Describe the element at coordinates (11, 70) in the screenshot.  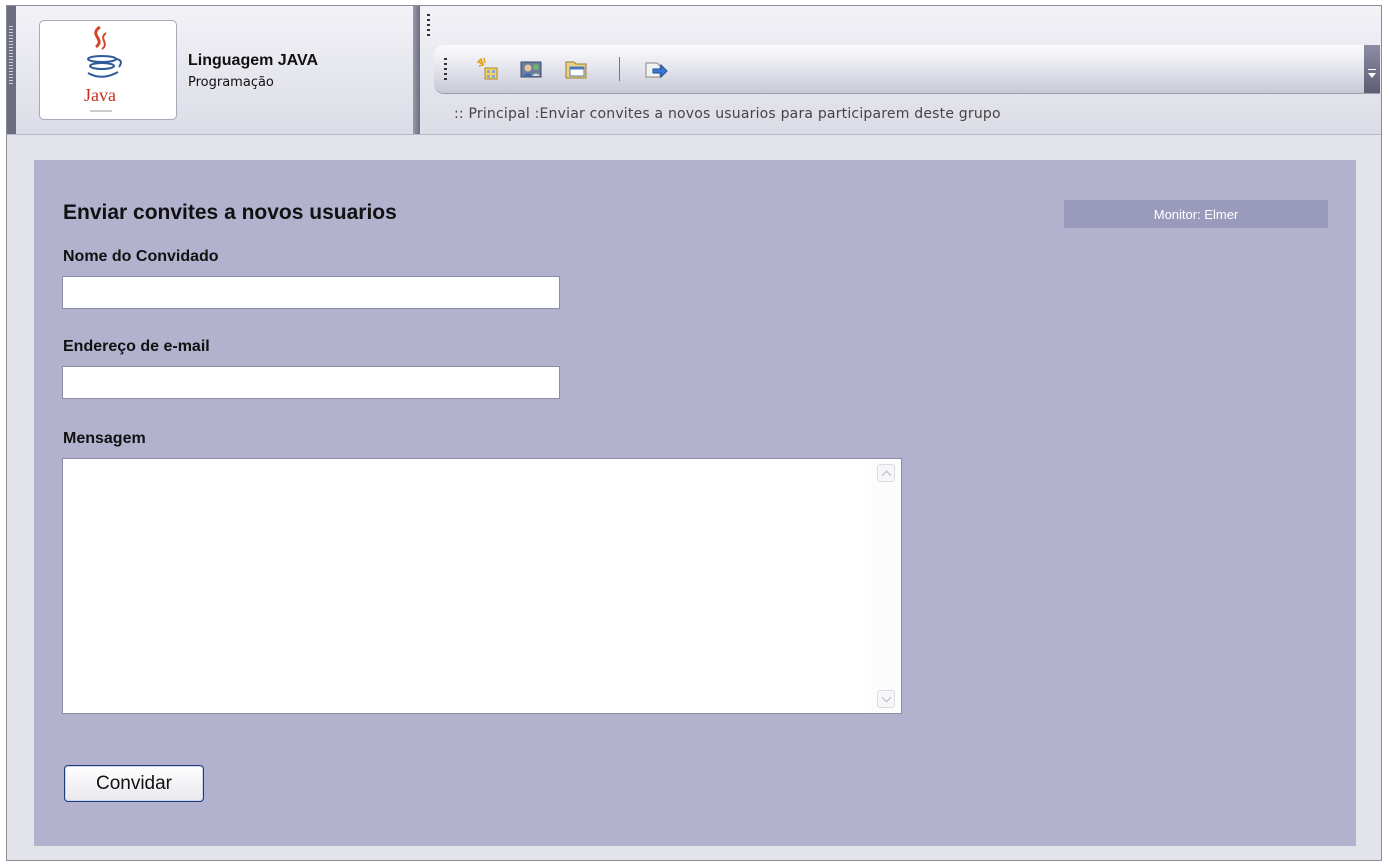
I see `sidebar-grip` at that location.